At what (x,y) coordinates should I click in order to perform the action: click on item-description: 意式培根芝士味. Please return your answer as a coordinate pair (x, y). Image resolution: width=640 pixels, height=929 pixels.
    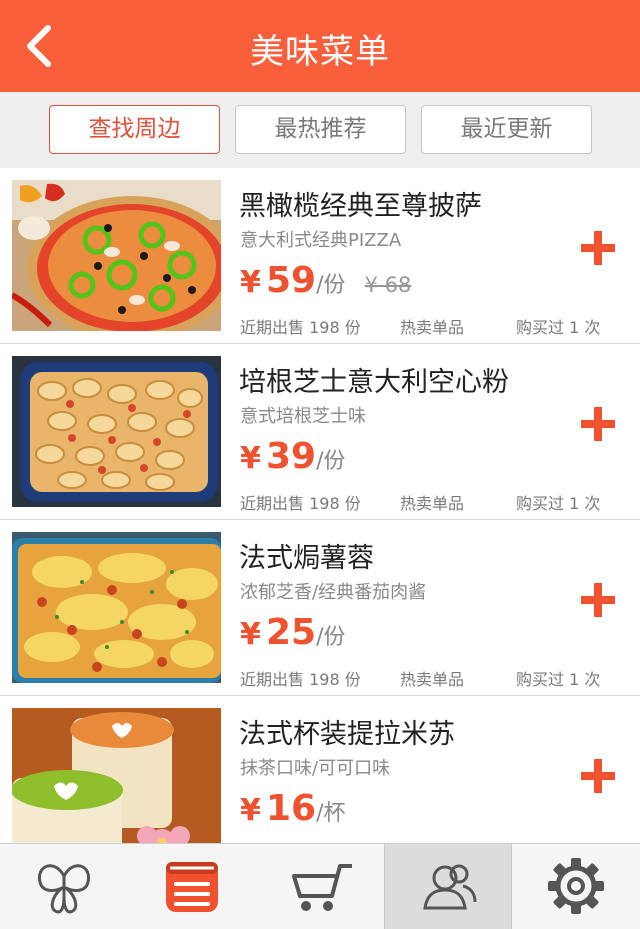
    Looking at the image, I should click on (303, 416).